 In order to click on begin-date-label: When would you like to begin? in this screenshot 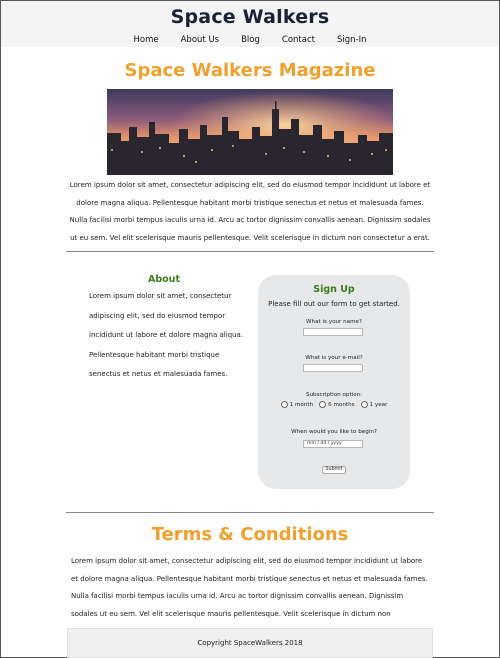, I will do `click(334, 432)`.